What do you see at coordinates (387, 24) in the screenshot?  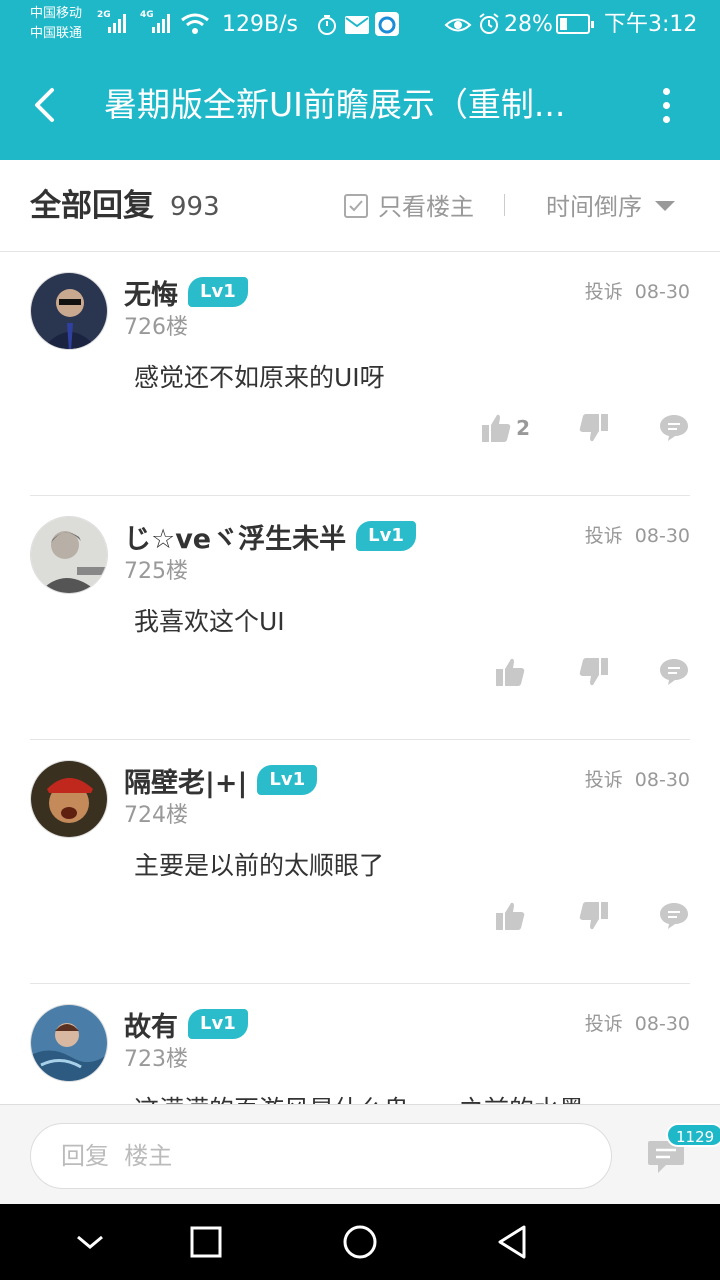 I see `app-icon` at bounding box center [387, 24].